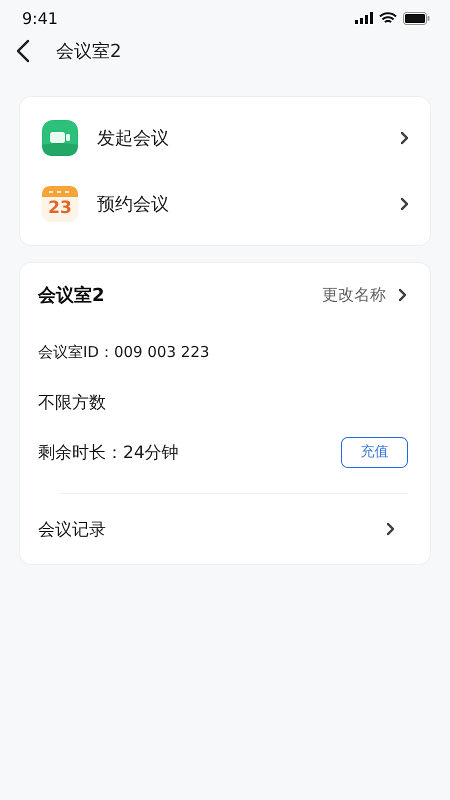 The image size is (450, 800). What do you see at coordinates (60, 138) in the screenshot?
I see `video-camera-icon` at bounding box center [60, 138].